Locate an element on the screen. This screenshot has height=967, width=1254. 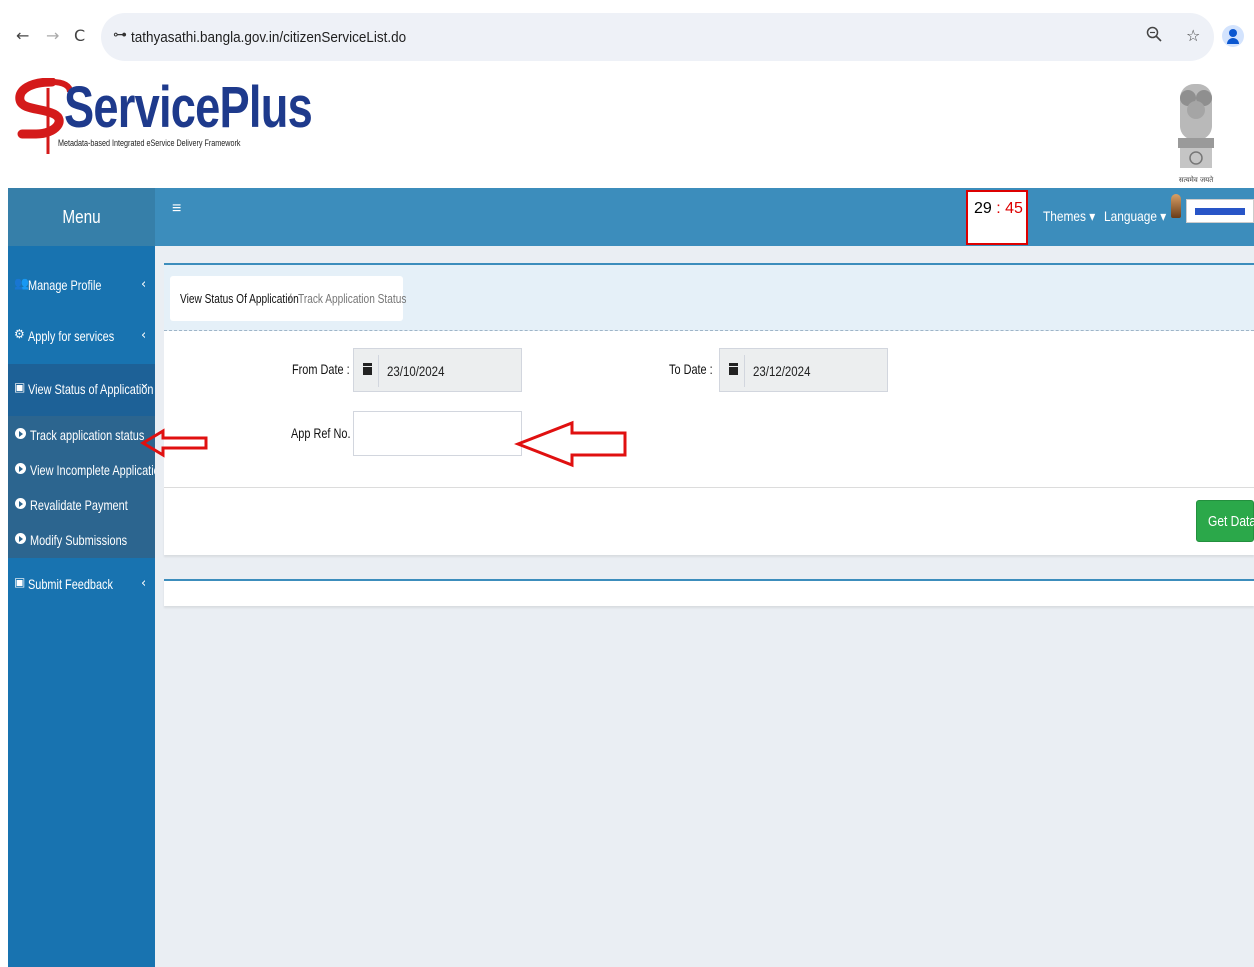
site-info-icon: ⊶ is located at coordinates (120, 35).